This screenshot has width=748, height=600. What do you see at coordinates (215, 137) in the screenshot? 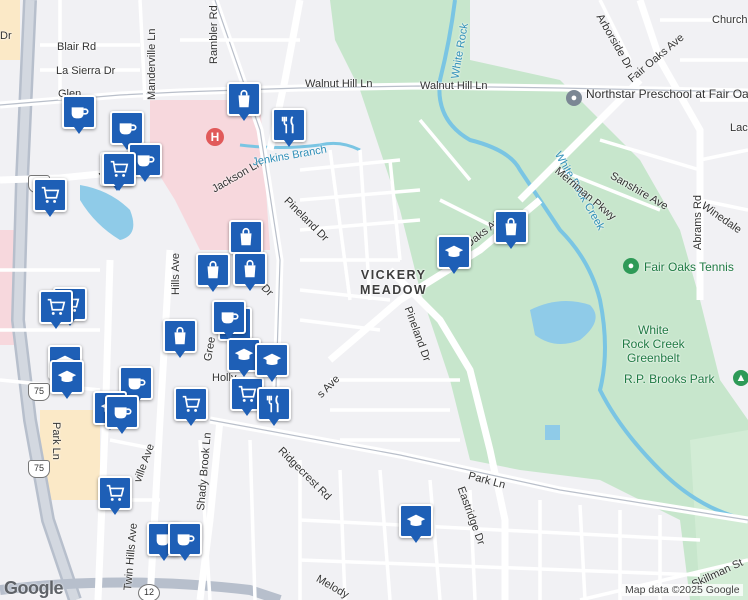
I see `hospital-icon: H` at bounding box center [215, 137].